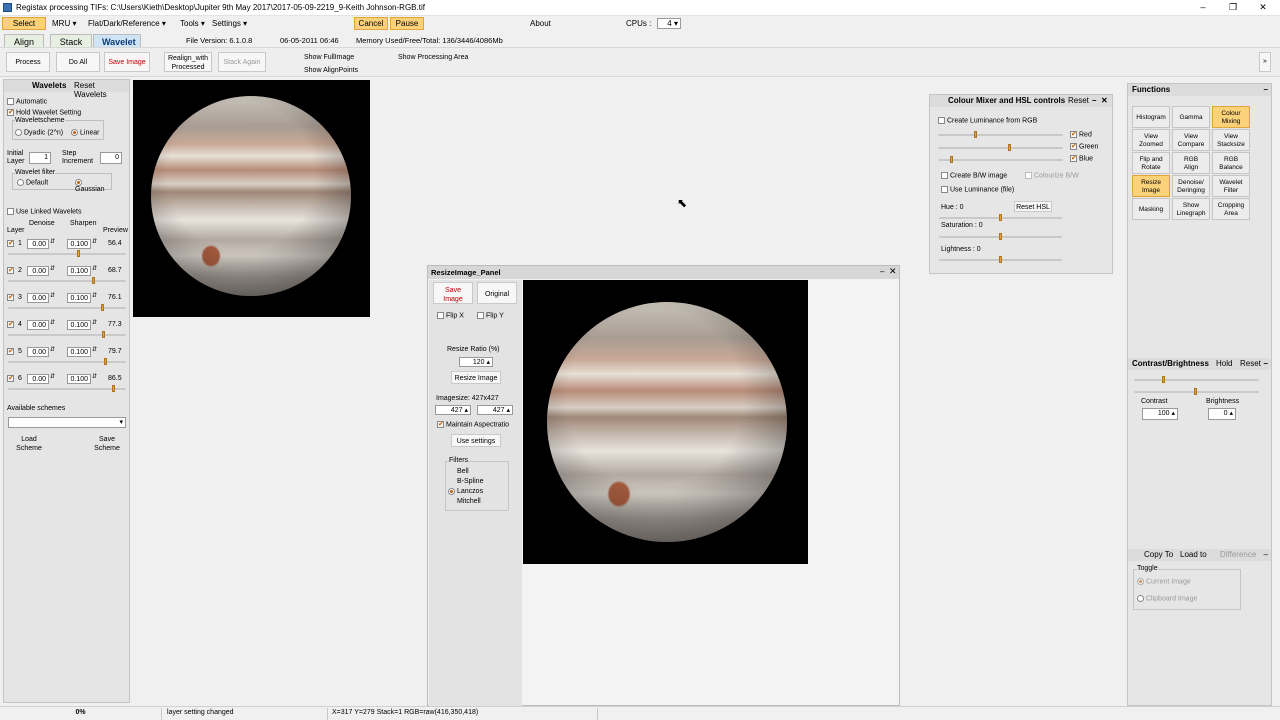 The height and width of the screenshot is (720, 1280). What do you see at coordinates (465, 492) in the screenshot?
I see `filter-option-lanczos: Lanczos` at bounding box center [465, 492].